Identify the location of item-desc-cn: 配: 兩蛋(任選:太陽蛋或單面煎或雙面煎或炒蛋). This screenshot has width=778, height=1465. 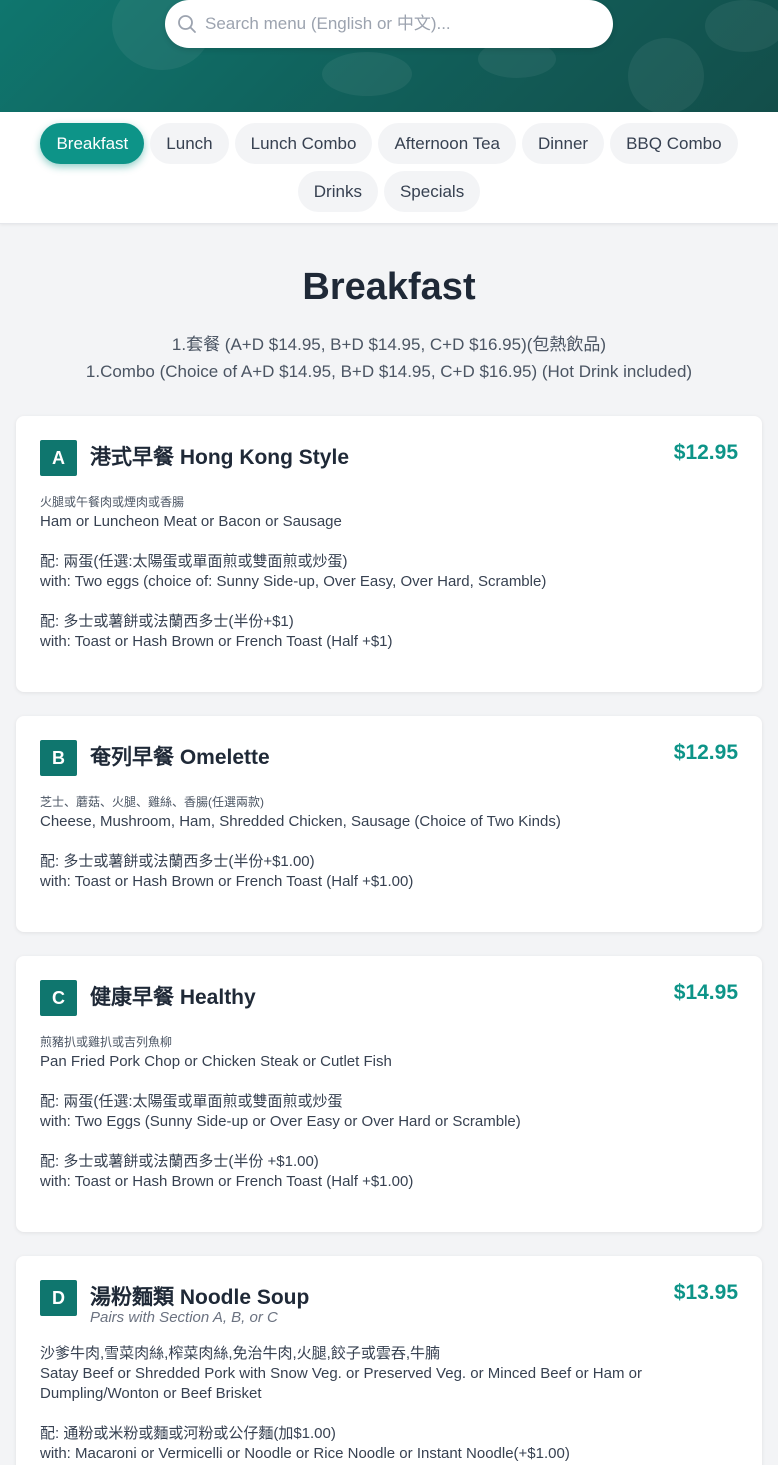
(194, 561).